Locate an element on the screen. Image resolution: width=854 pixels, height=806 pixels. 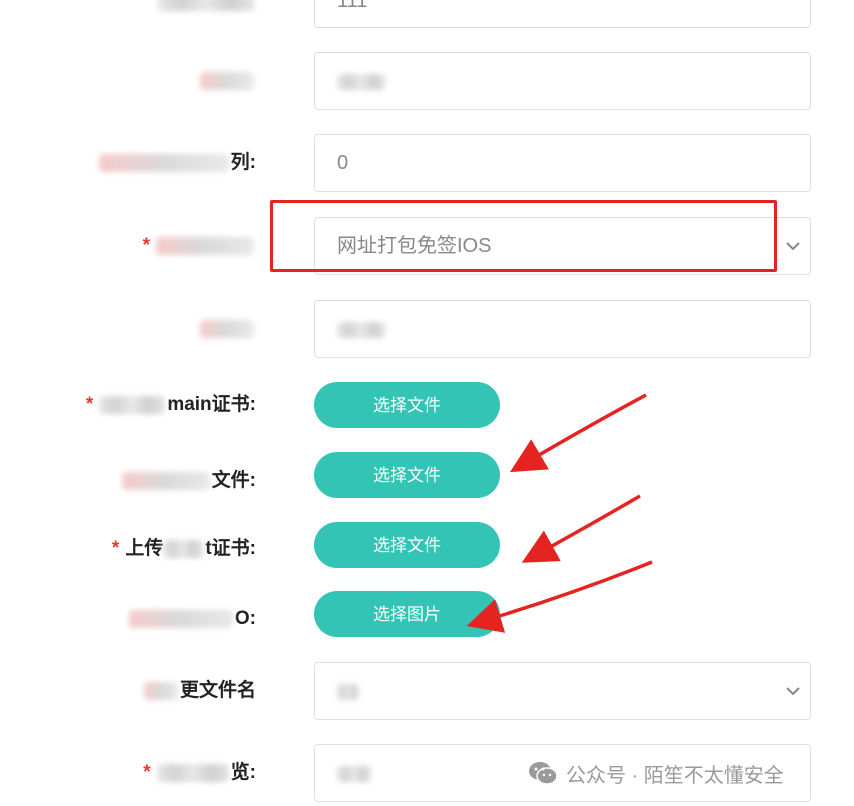
watermark-text: 公众号 · 陌笙不太懂安全 is located at coordinates (675, 775).